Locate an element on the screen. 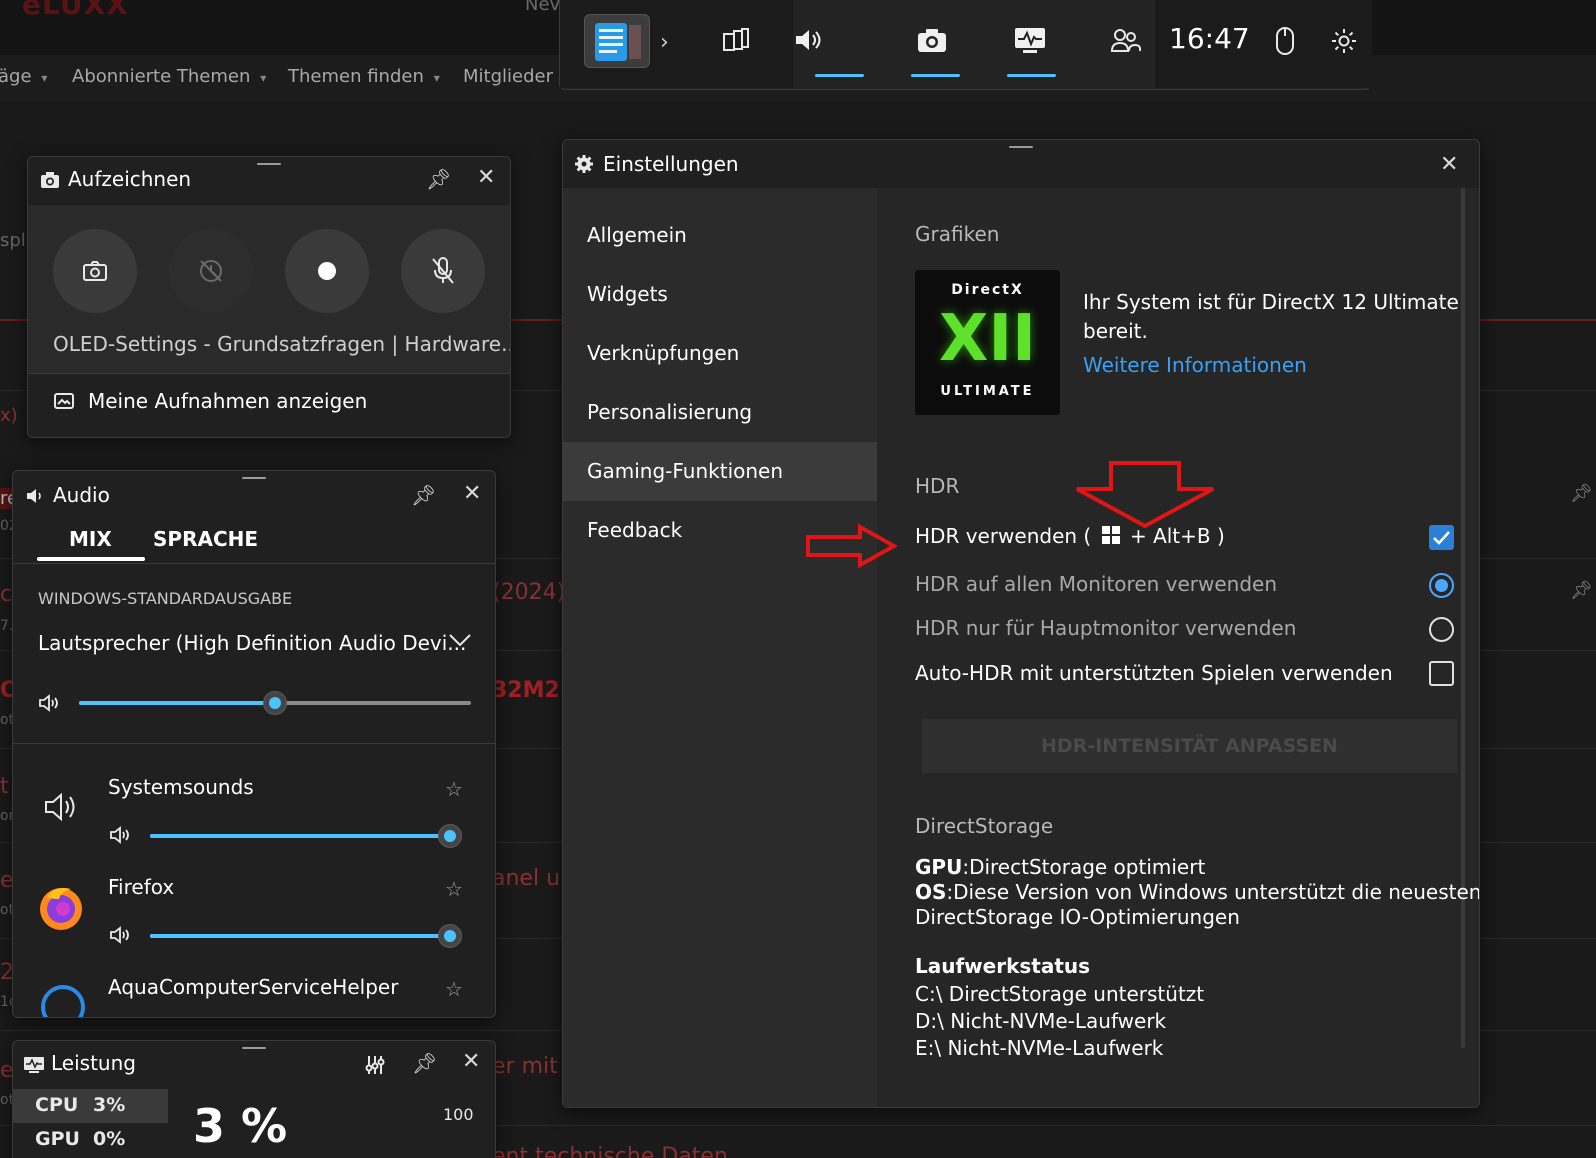  metric-value: 3% is located at coordinates (109, 1105).